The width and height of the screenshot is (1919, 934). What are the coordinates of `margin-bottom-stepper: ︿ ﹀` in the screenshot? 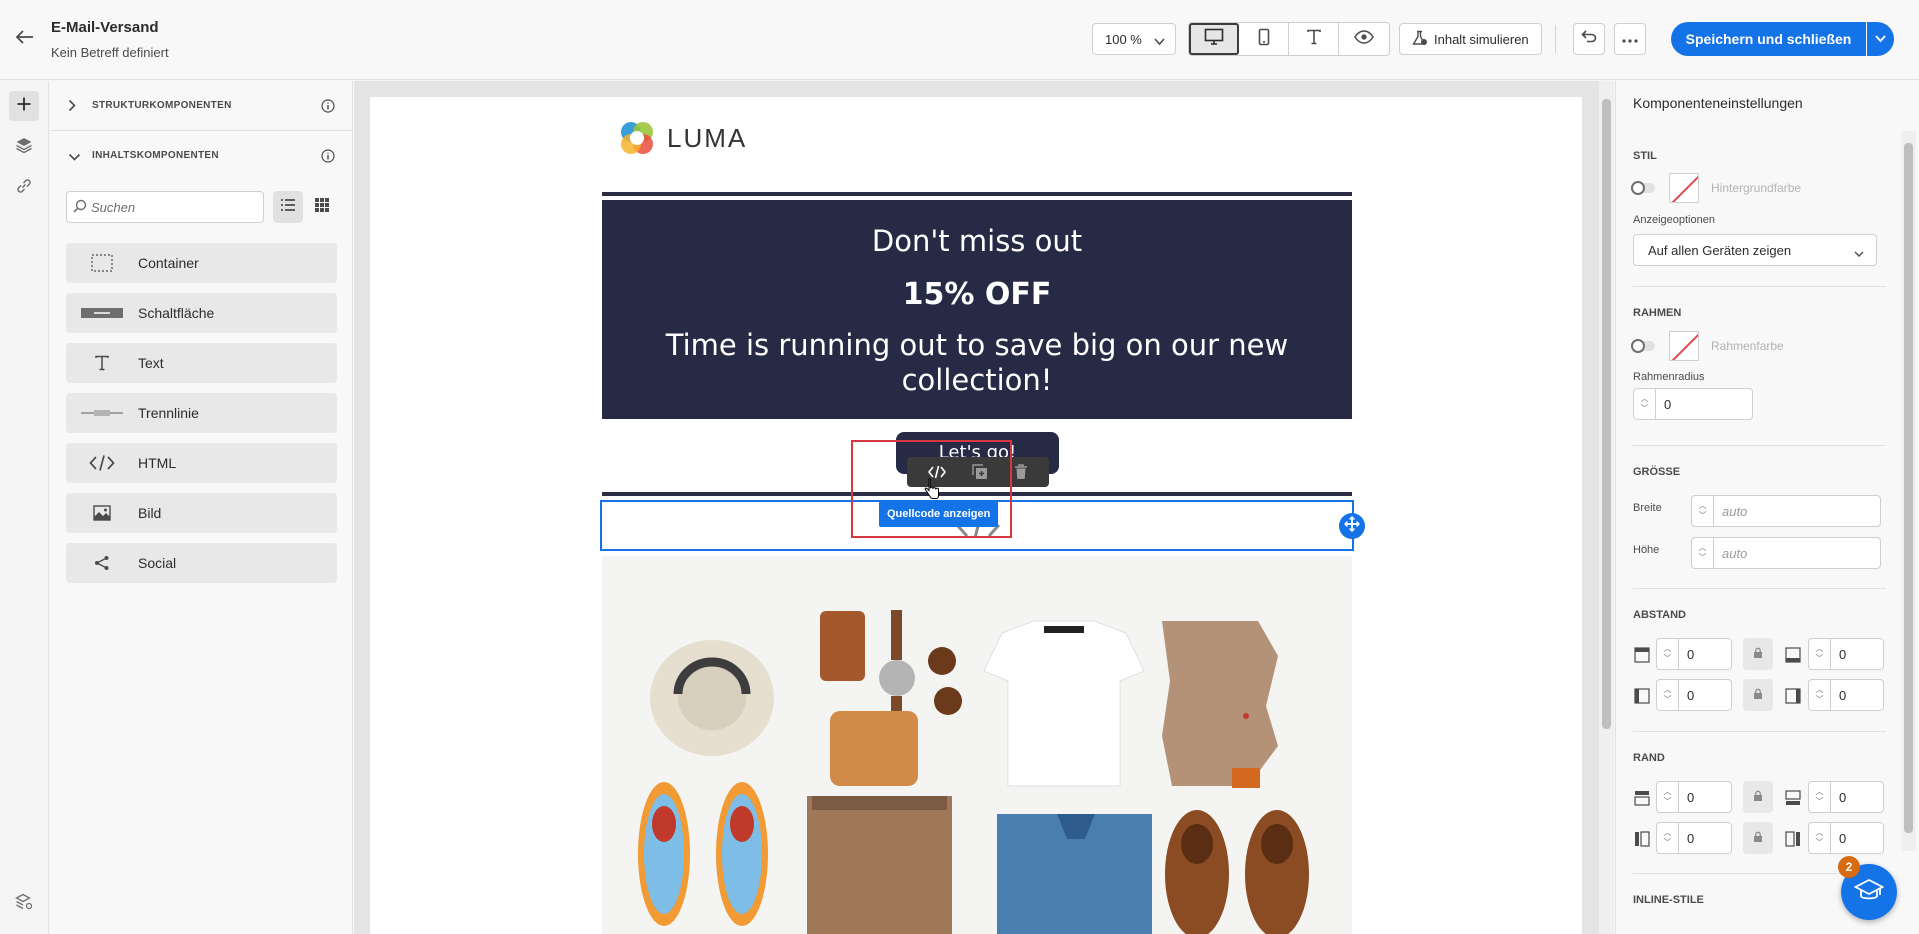 It's located at (1819, 797).